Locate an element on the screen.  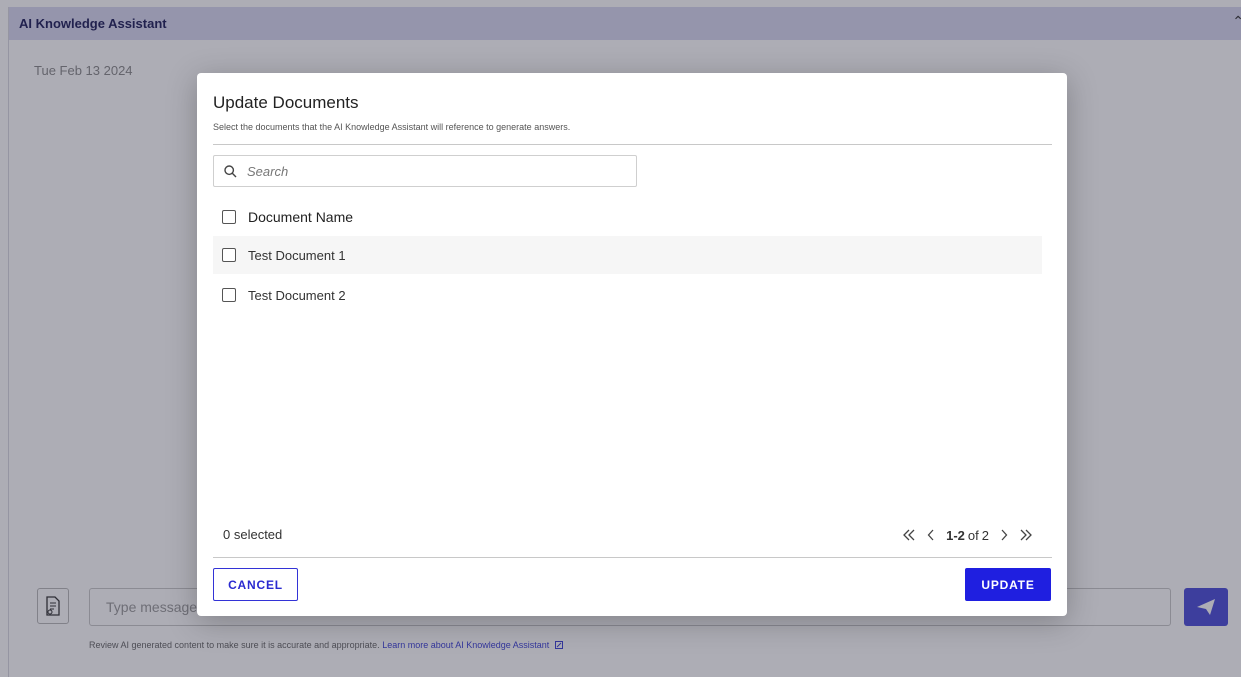
search-input is located at coordinates (432, 171).